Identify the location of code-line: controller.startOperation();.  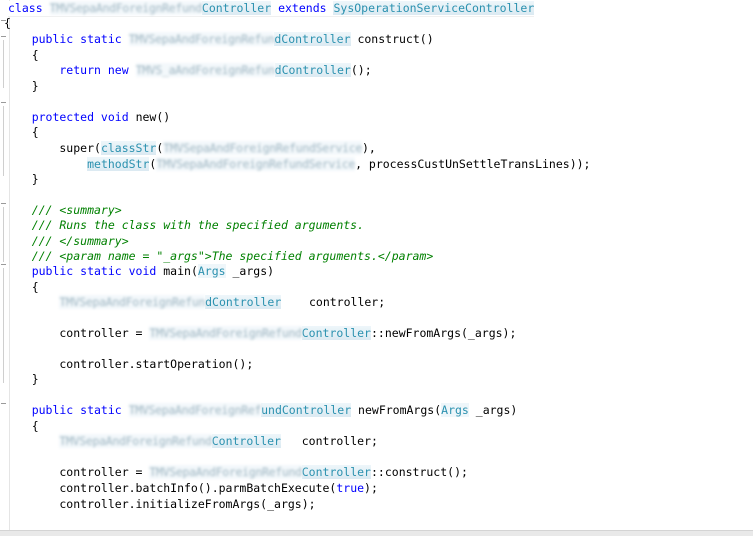
(128, 364).